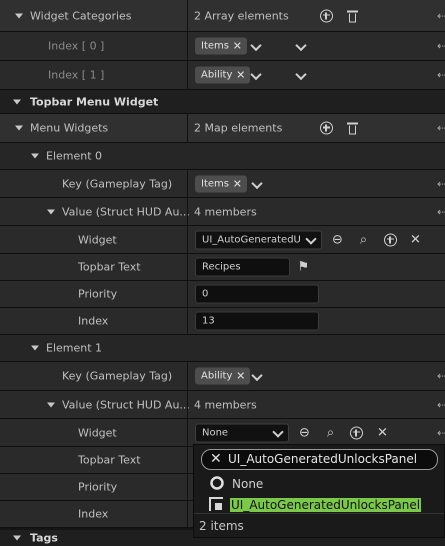  I want to click on menu-widgets-label: Menu Widgets, so click(69, 128).